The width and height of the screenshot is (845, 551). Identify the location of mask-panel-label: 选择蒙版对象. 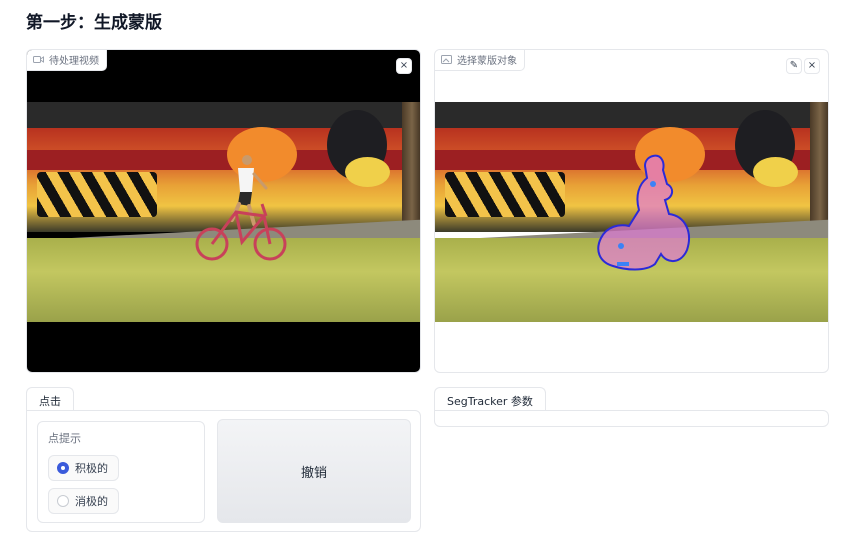
(487, 61).